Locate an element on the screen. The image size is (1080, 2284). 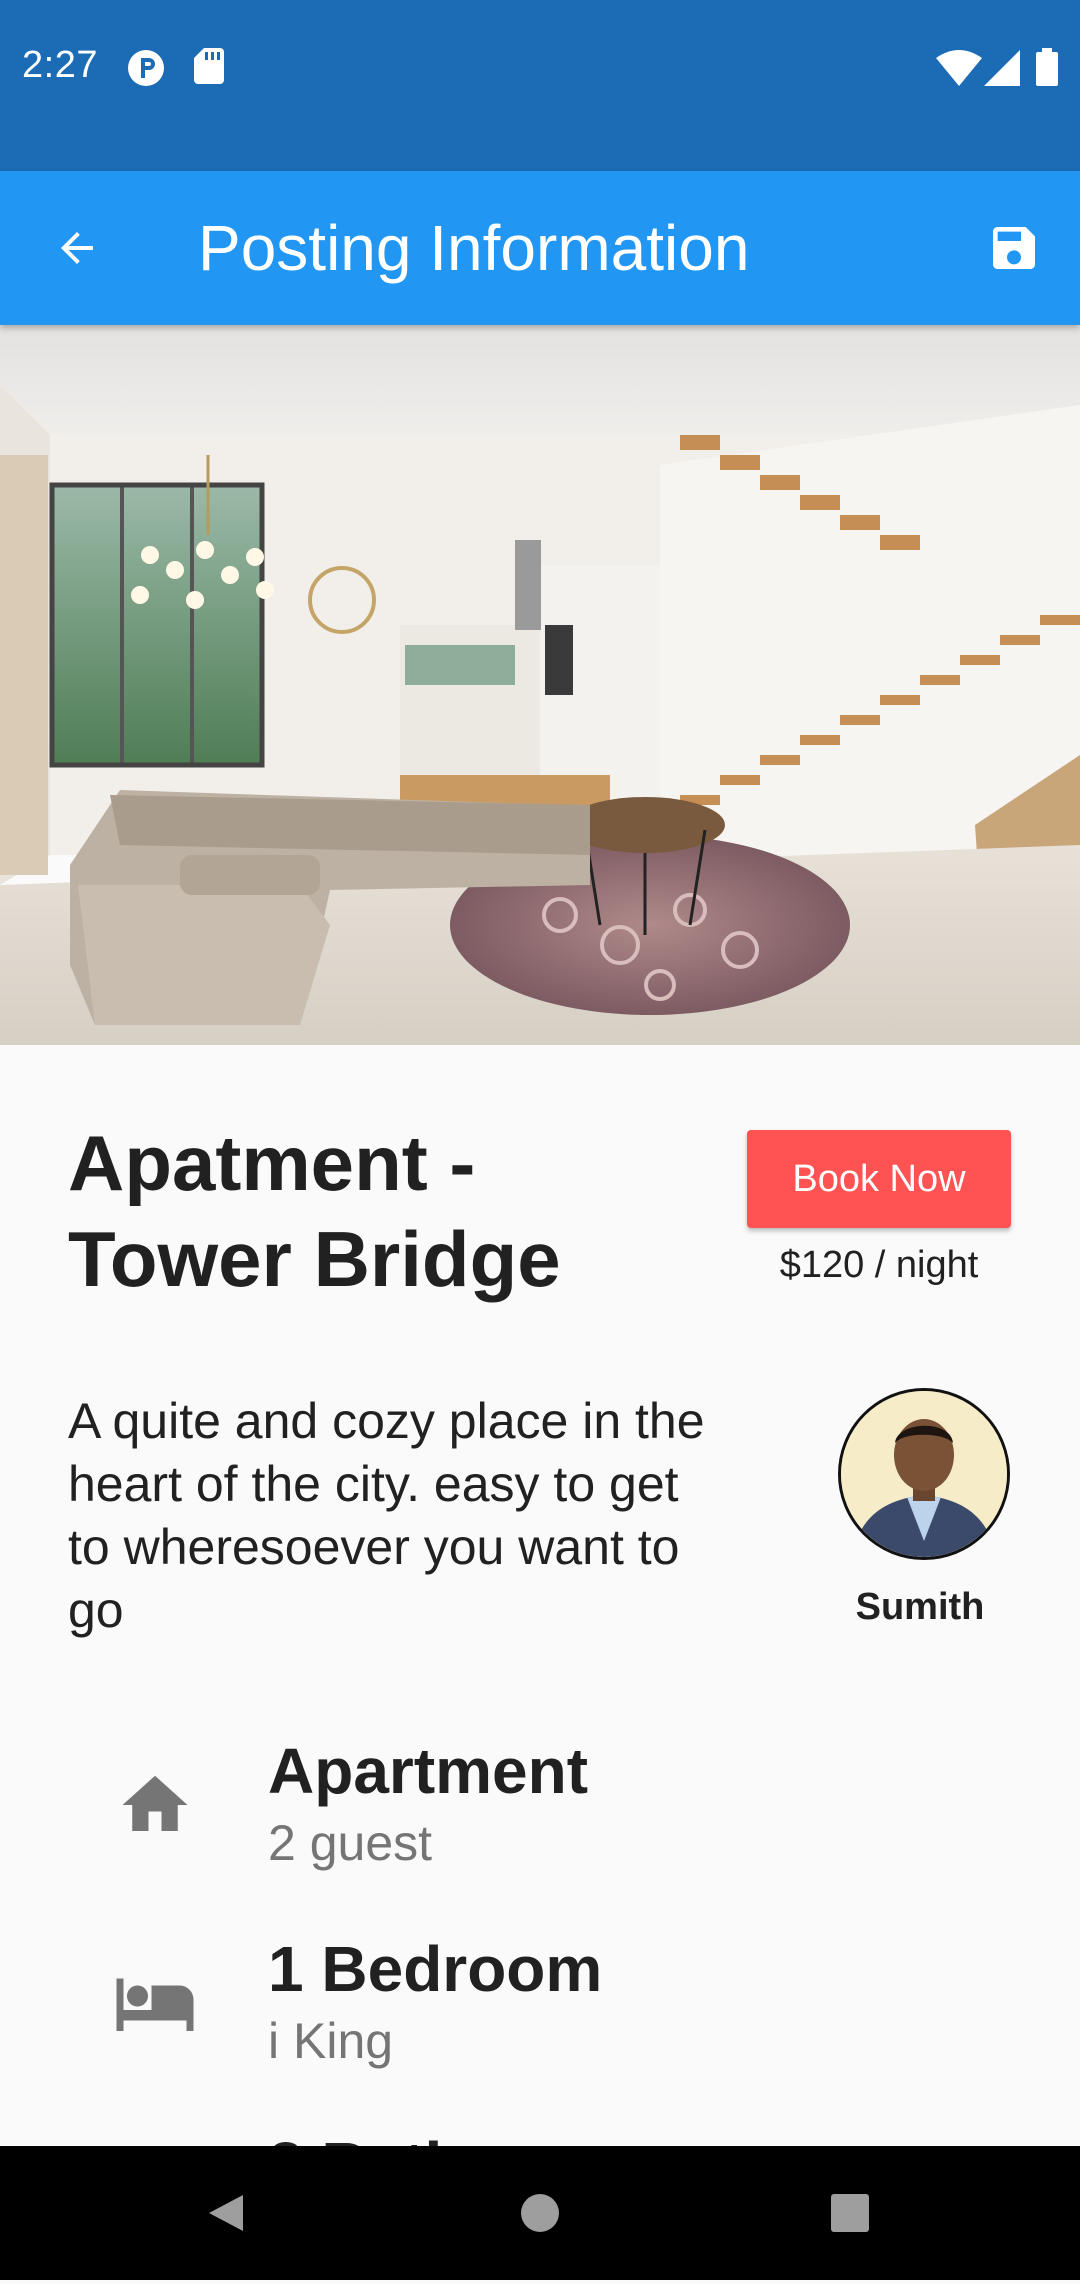
host-avatar is located at coordinates (924, 1474).